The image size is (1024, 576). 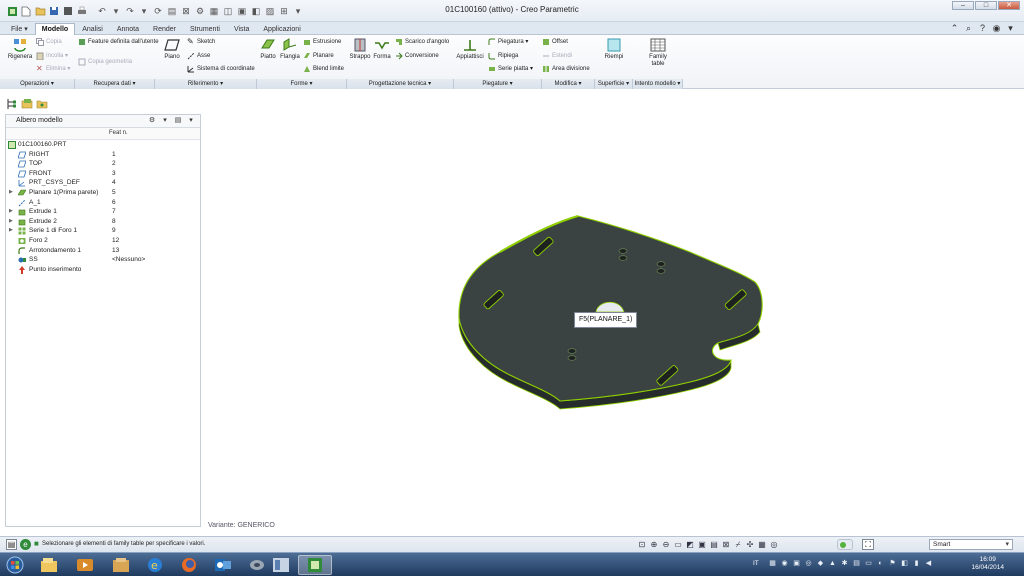 I want to click on forma-button: Forma, so click(x=382, y=49).